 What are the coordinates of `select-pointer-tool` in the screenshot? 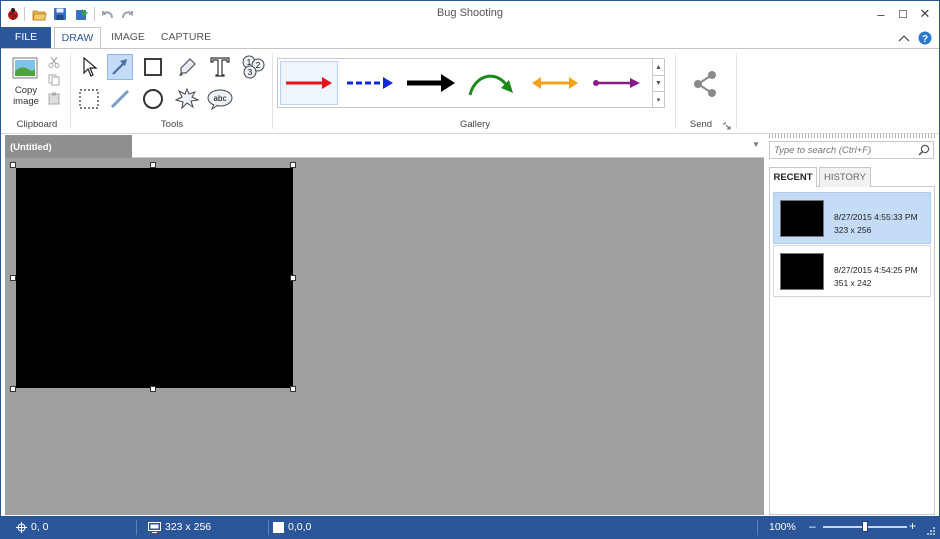 It's located at (90, 67).